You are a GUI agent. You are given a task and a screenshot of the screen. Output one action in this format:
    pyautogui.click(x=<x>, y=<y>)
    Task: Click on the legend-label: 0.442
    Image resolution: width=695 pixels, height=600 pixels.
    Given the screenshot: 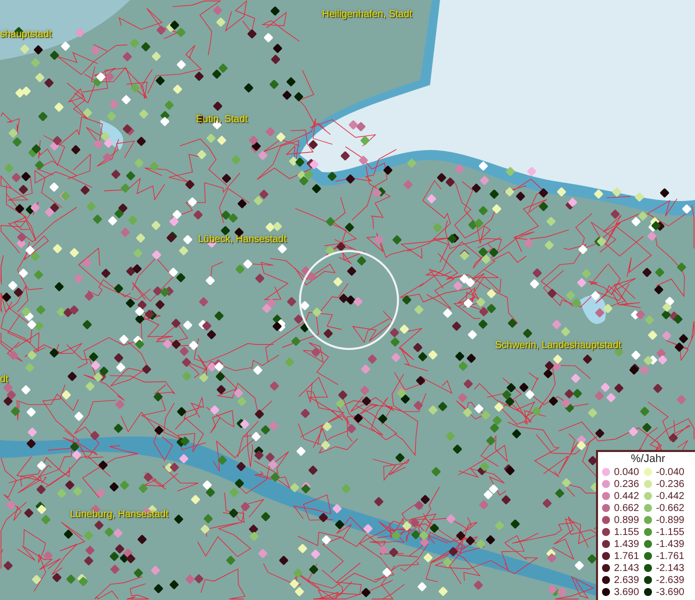 What is the action you would take?
    pyautogui.click(x=627, y=496)
    